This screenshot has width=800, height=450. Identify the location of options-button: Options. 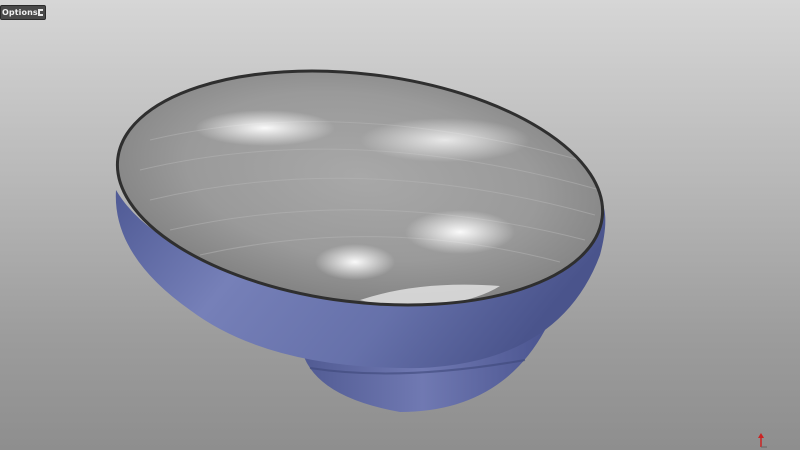
(23, 12).